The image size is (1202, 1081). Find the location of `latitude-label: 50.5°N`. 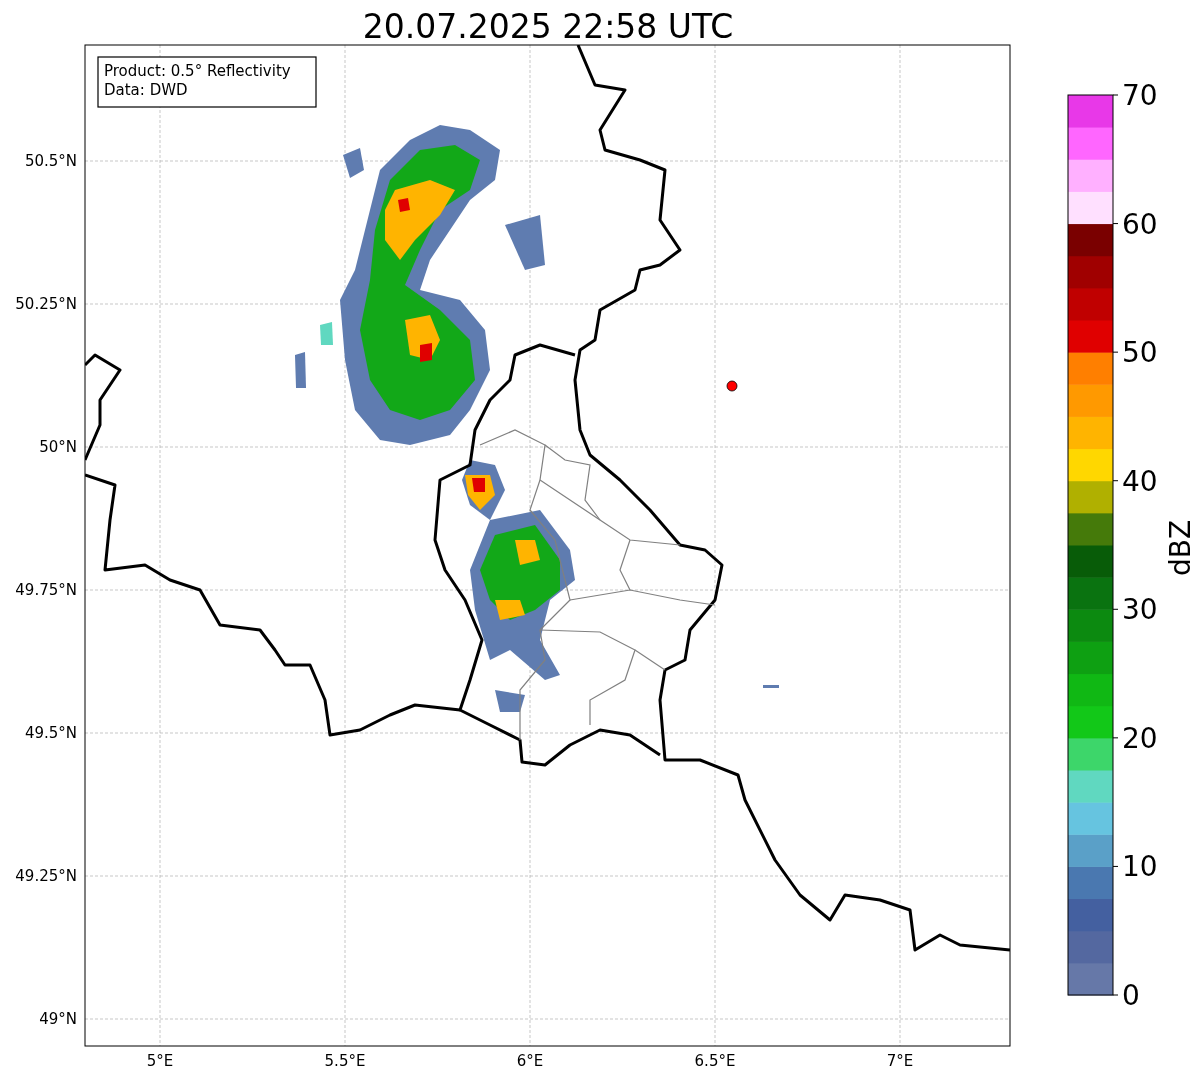

latitude-label: 50.5°N is located at coordinates (50, 161).